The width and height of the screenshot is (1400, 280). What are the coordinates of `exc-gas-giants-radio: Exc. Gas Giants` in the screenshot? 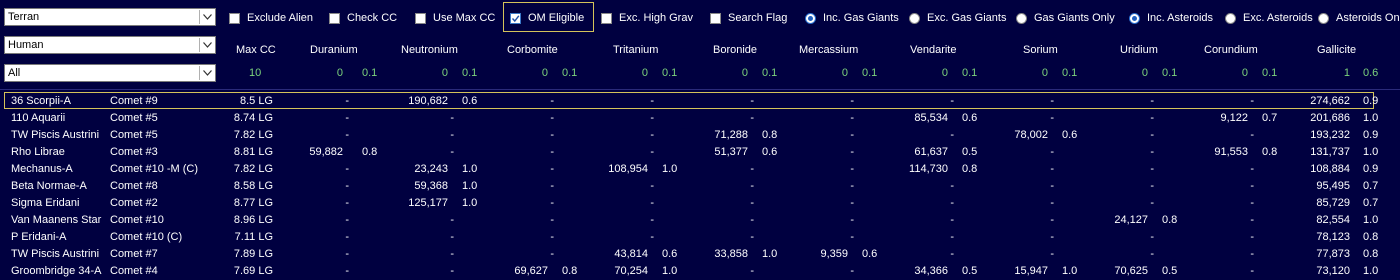 It's located at (957, 18).